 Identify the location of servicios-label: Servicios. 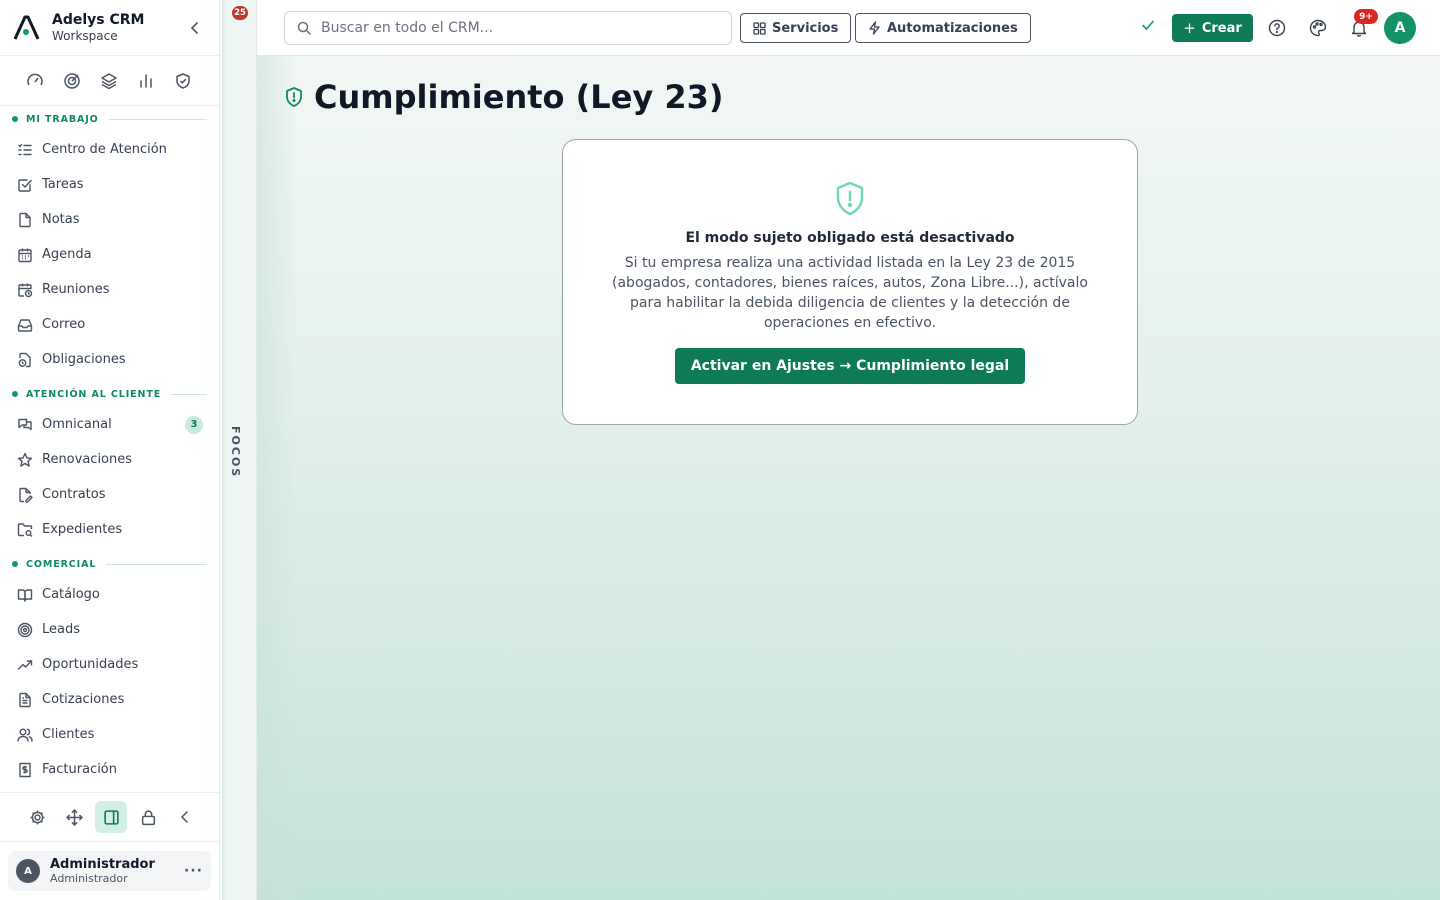
(805, 28).